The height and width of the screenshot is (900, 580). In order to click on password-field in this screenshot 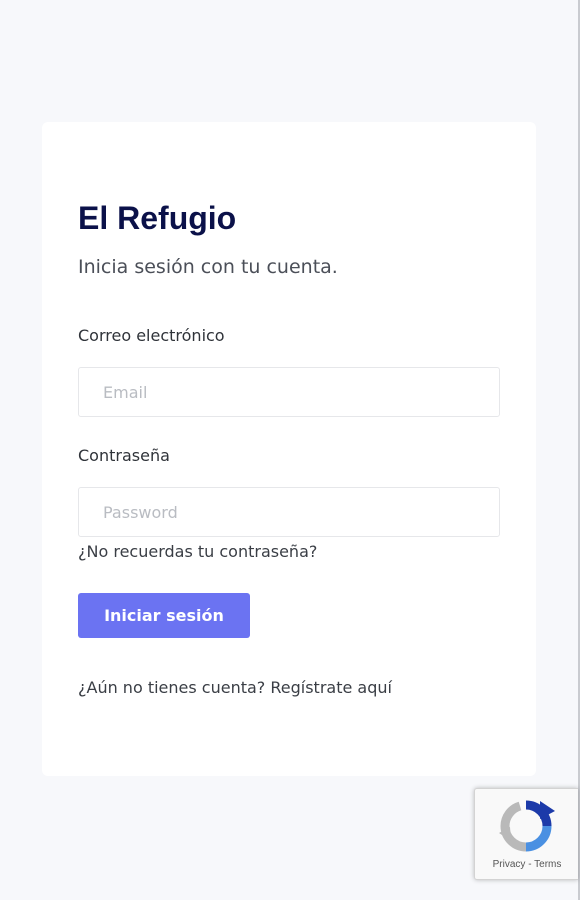, I will do `click(289, 512)`.